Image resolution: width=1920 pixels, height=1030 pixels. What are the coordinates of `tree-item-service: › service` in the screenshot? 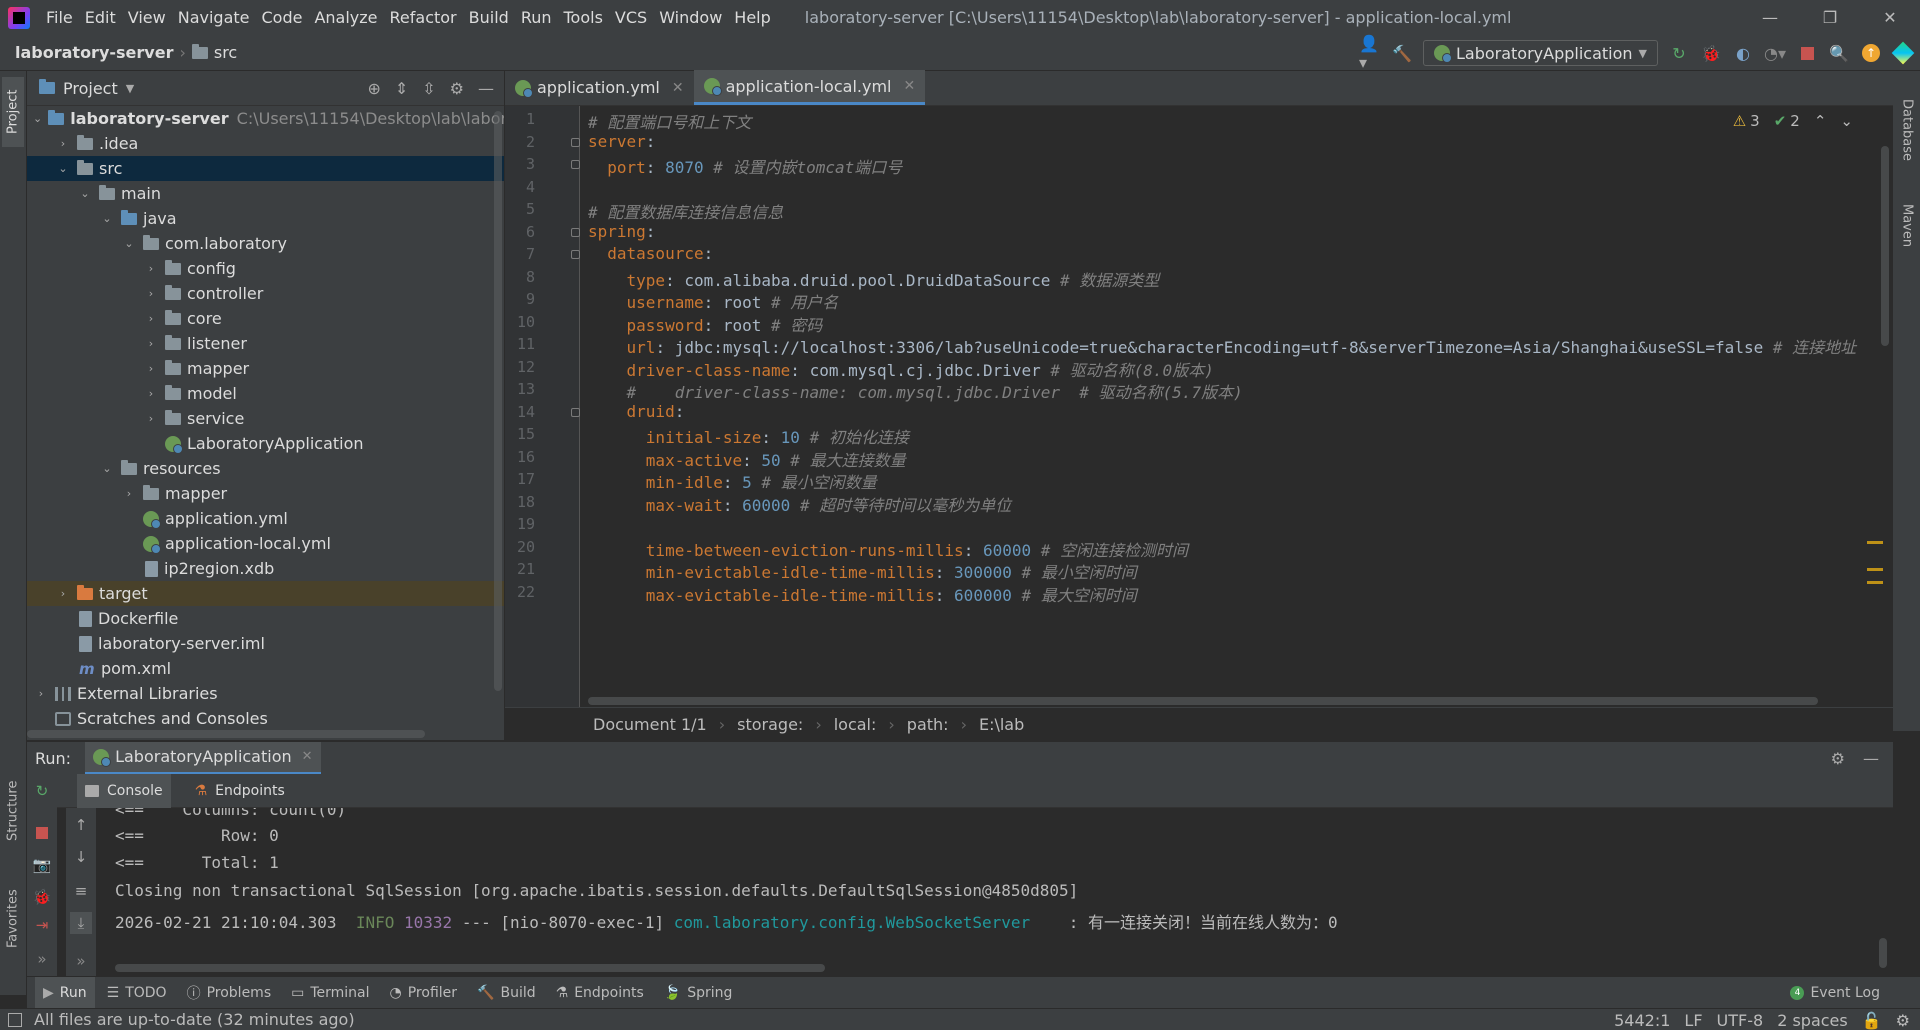 It's located at (265, 418).